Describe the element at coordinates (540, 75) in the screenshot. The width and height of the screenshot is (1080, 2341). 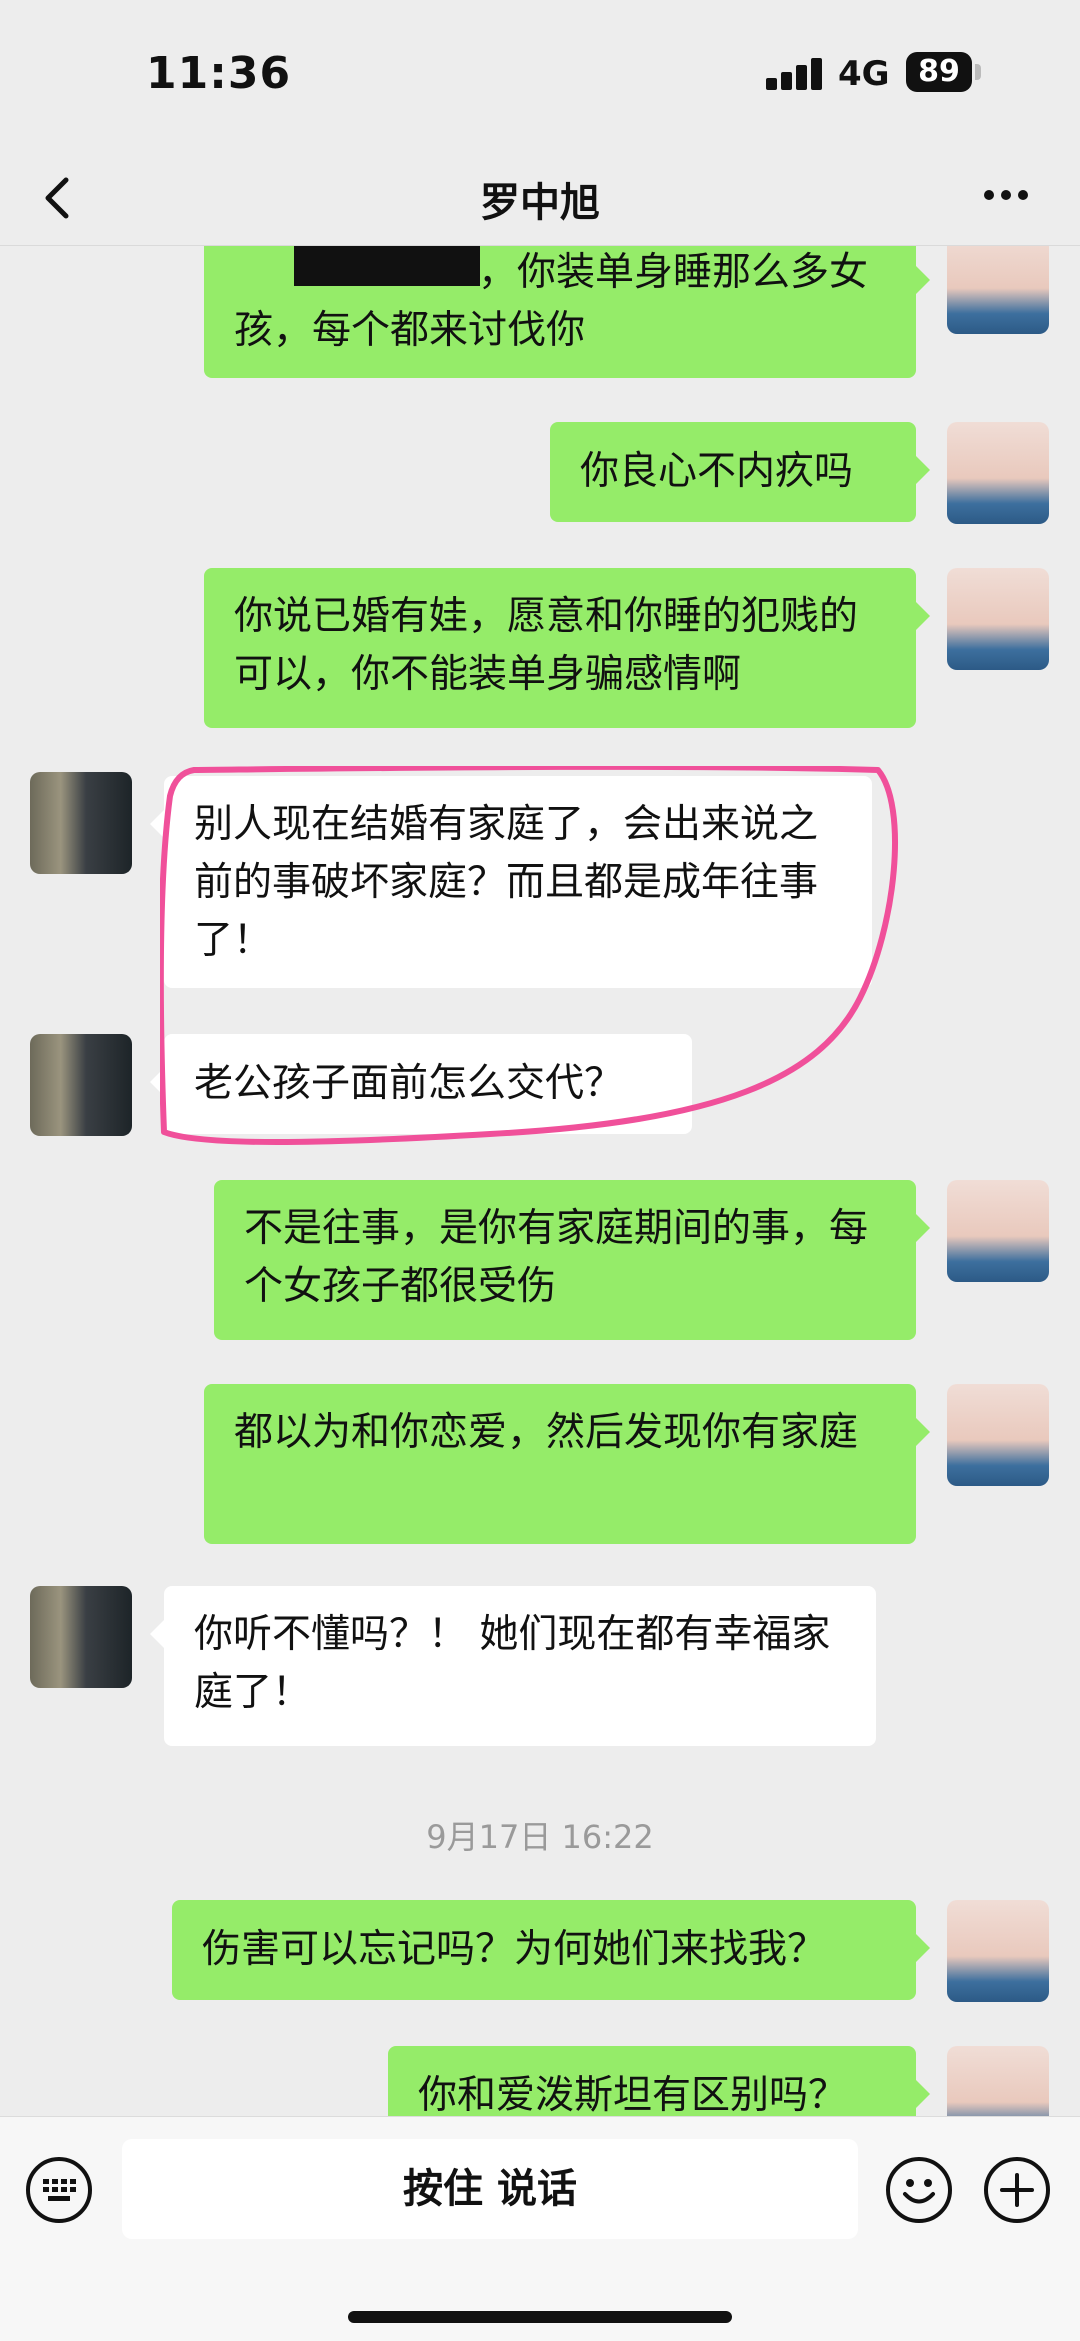
I see `status-bar: 11:36 4G 89` at that location.